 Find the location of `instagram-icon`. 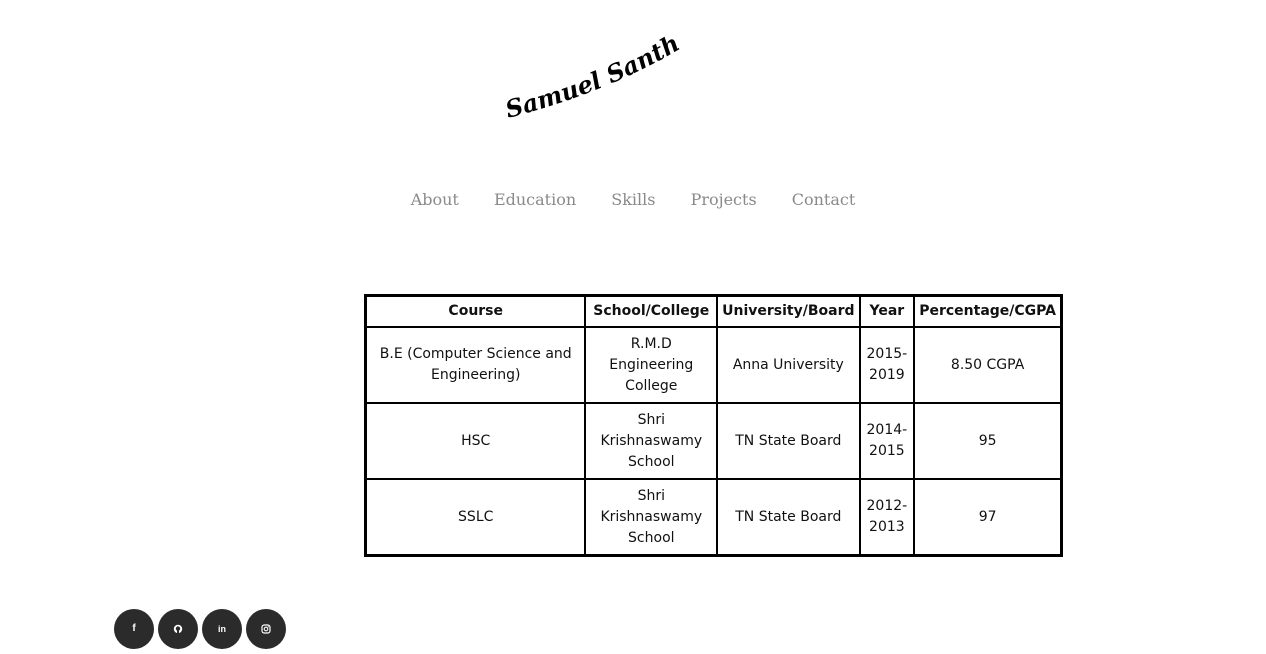

instagram-icon is located at coordinates (266, 629).